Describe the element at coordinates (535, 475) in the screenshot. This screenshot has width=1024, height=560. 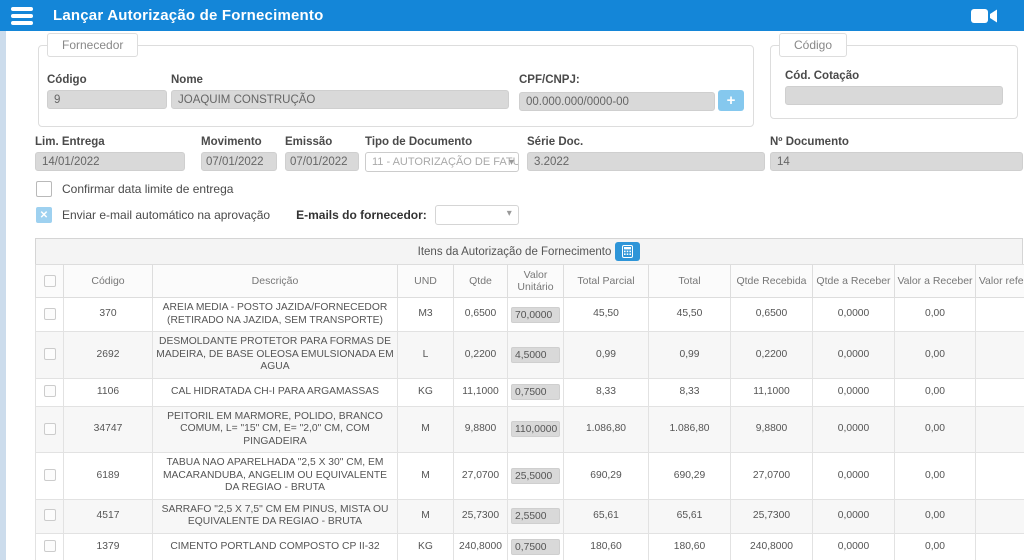
I see `valor-unitario-input: 25,5000` at that location.